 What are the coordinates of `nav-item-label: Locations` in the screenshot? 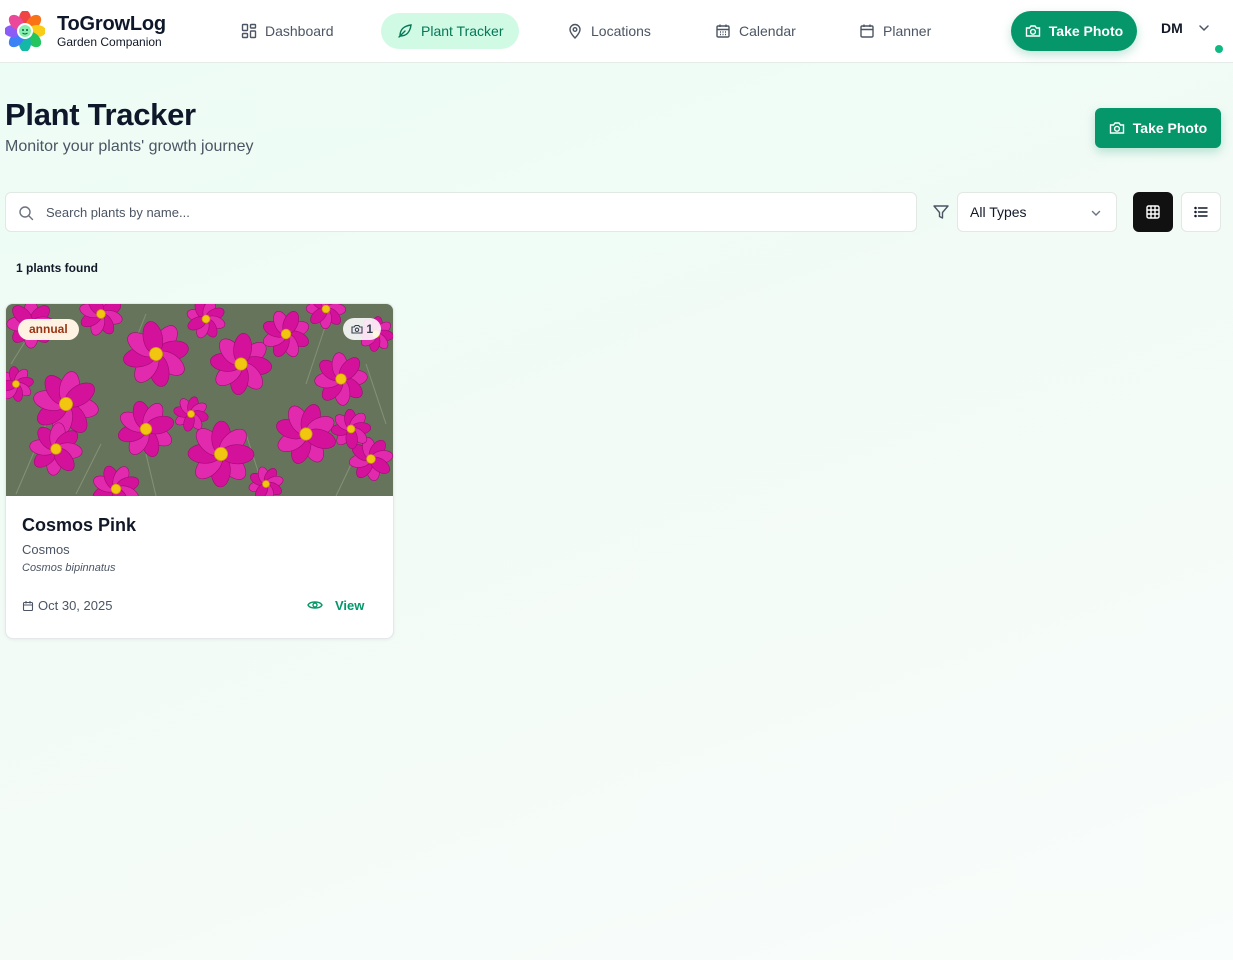 It's located at (621, 31).